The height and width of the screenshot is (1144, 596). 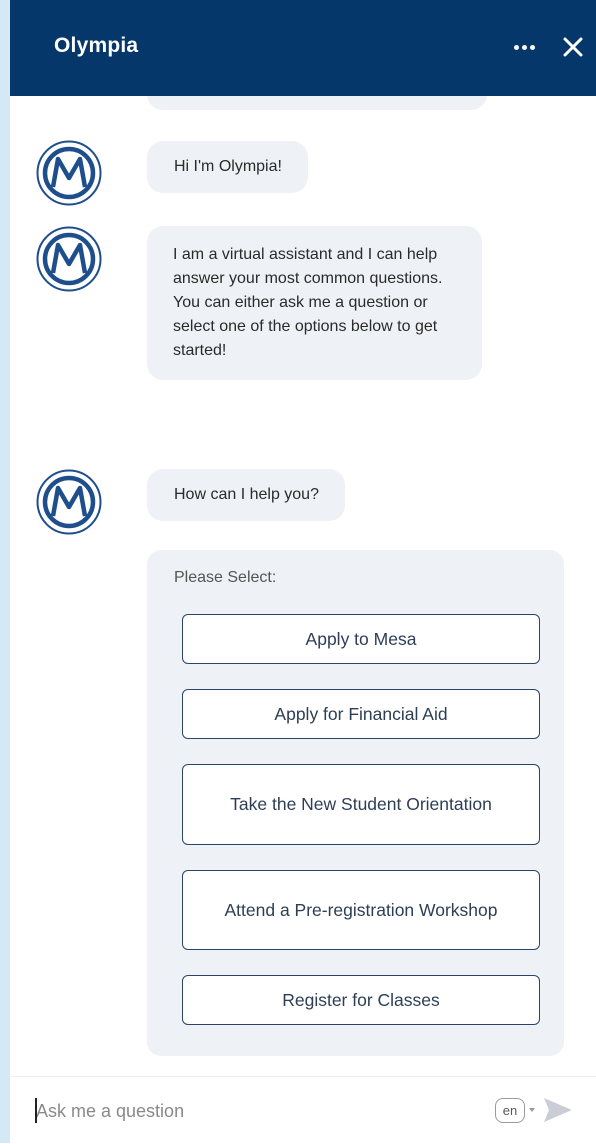 I want to click on chat-header: Olympia, so click(x=303, y=48).